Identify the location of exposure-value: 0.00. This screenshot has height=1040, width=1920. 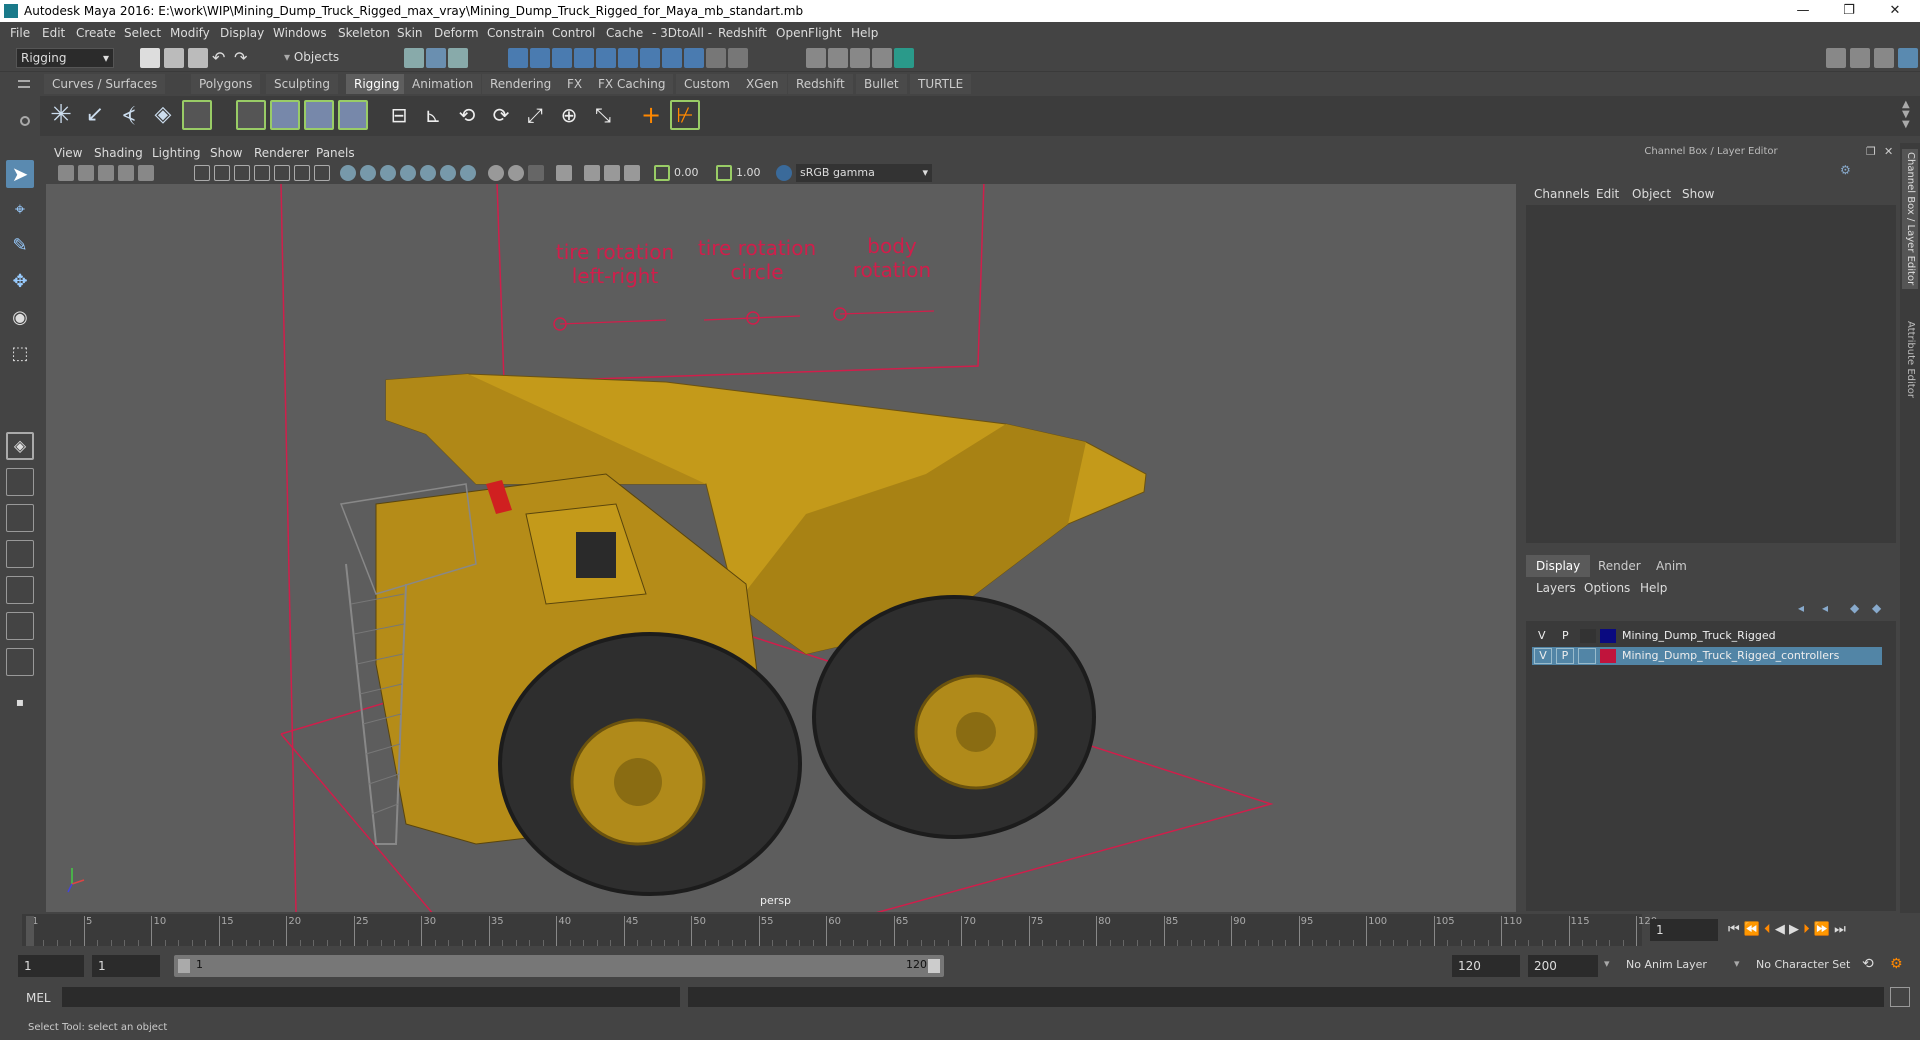
(691, 173).